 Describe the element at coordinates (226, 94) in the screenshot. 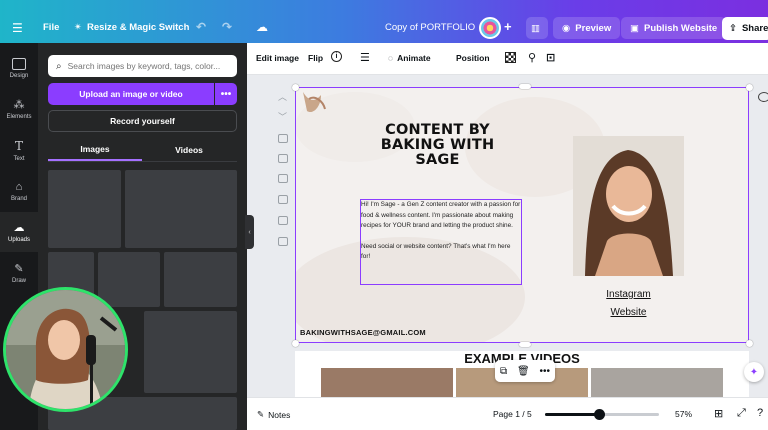

I see `upload-more-options-button: •••` at that location.